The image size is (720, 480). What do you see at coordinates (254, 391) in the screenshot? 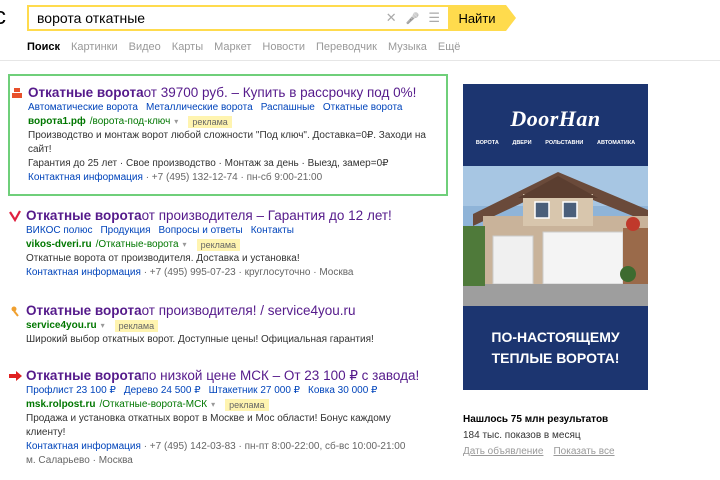
I see `sitelink: Штакетник 27 000 ₽` at bounding box center [254, 391].